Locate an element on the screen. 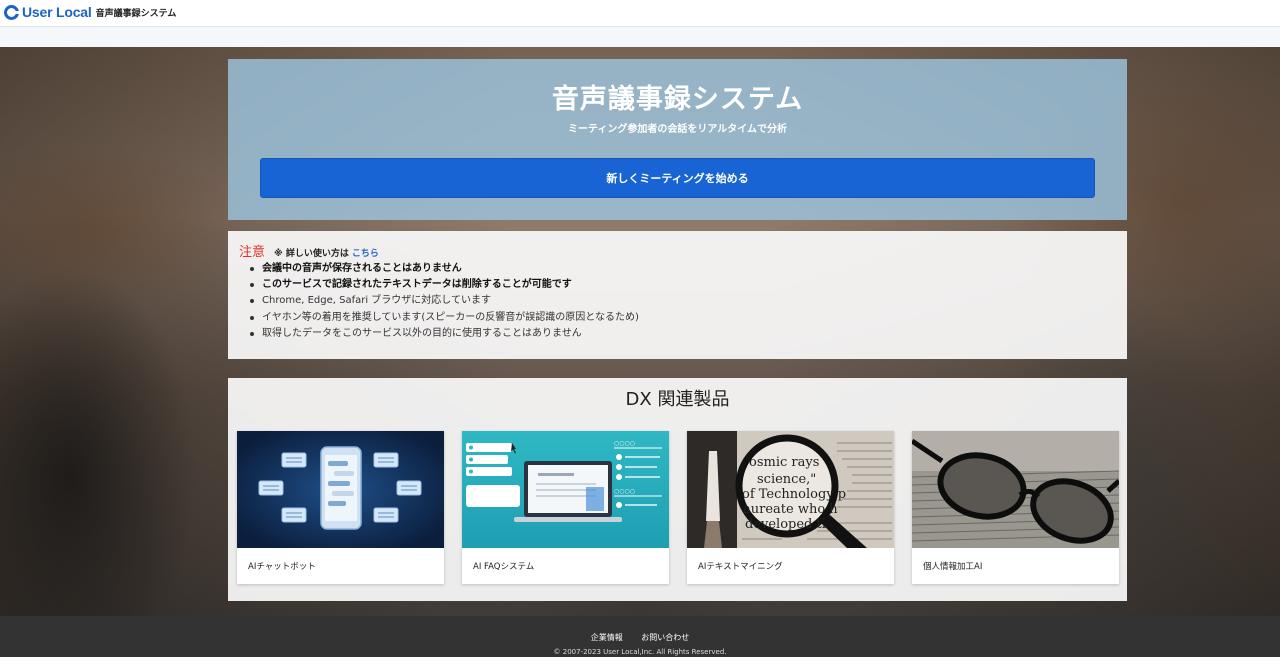 This screenshot has height=670, width=1280. userlocal-logo: User Local 音声議事録システム is located at coordinates (90, 12).